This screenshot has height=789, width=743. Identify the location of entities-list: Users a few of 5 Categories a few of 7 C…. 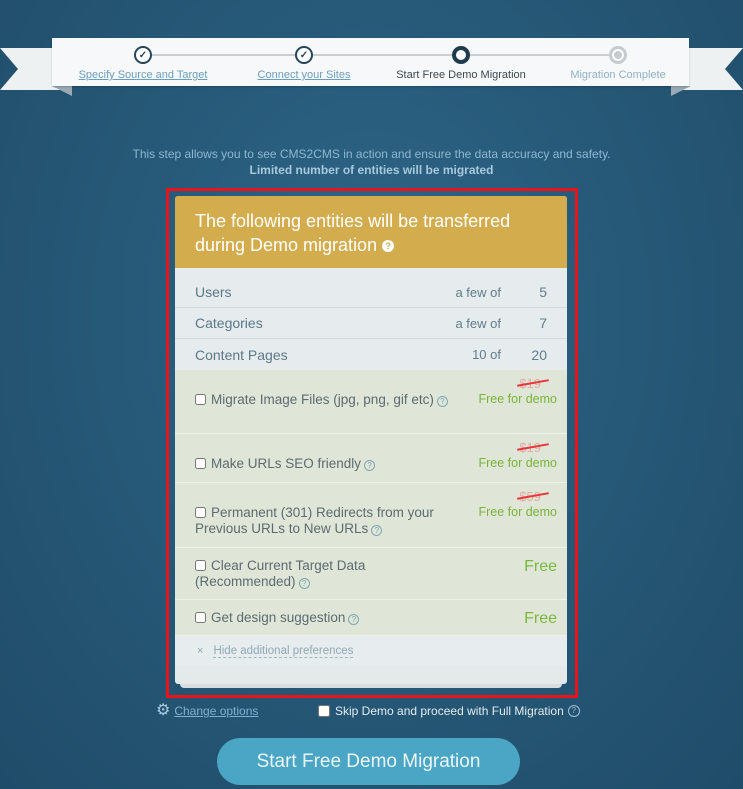
(371, 319).